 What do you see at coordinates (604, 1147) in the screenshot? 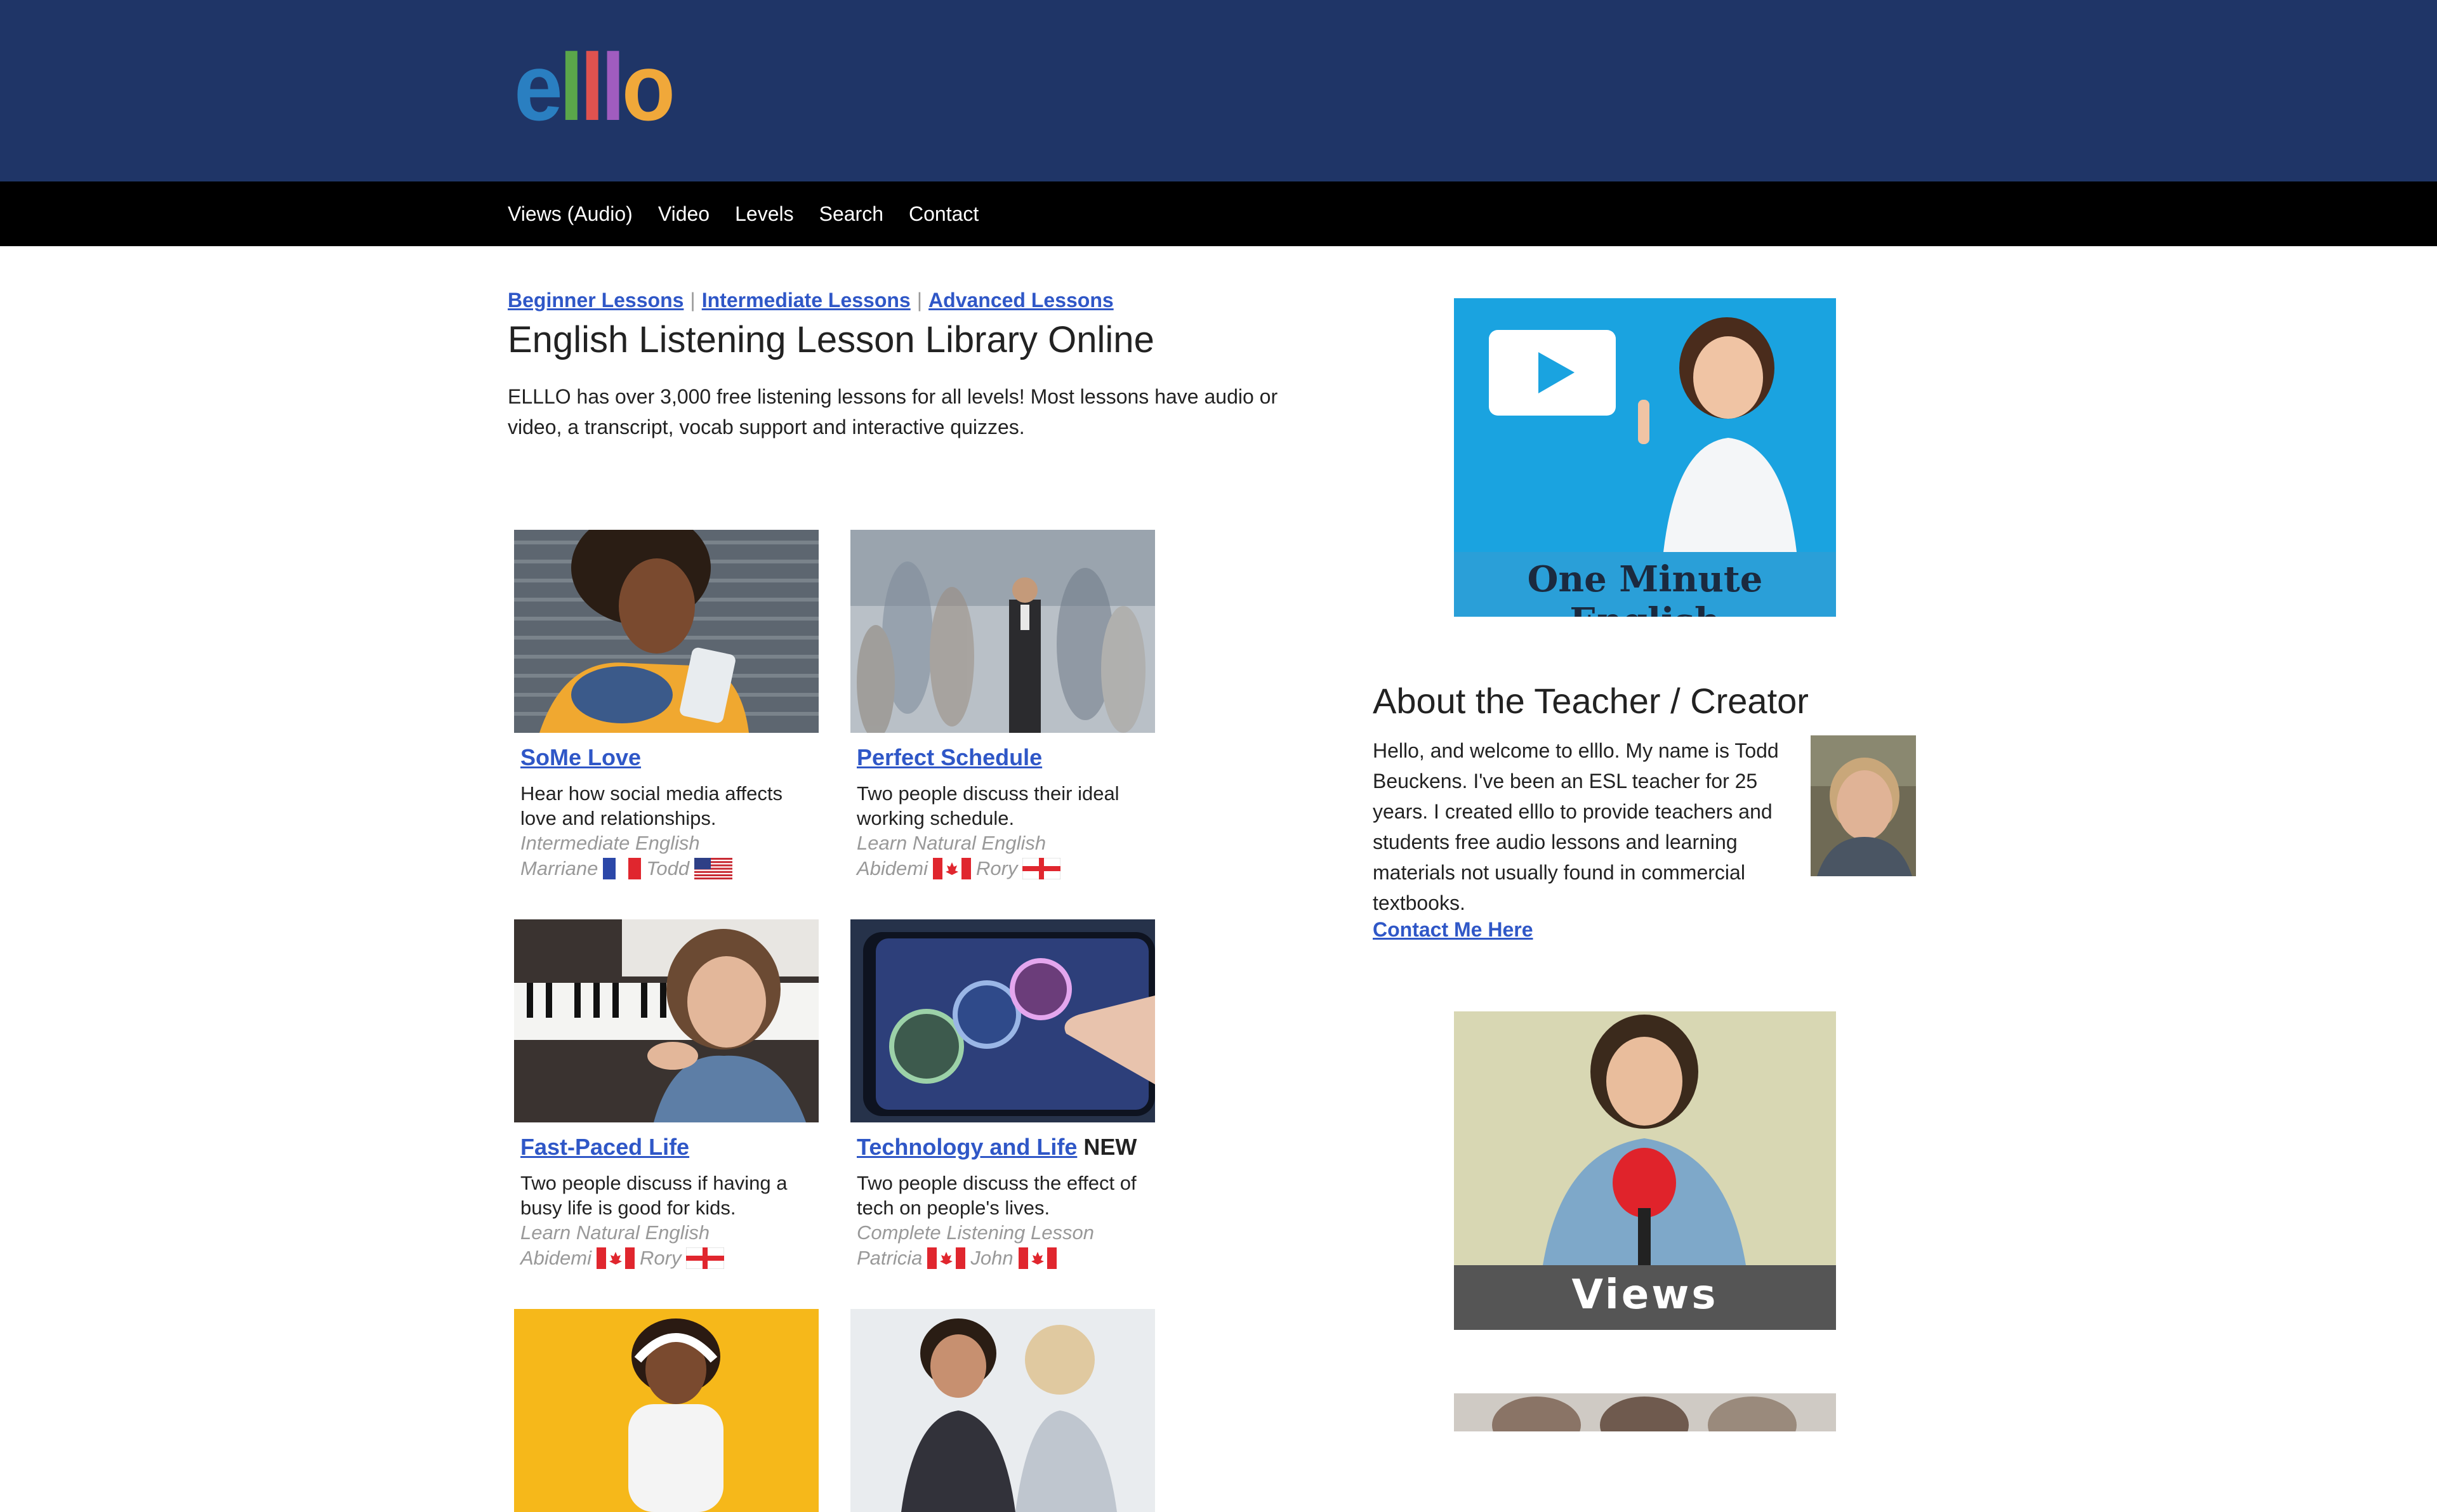
I see `lesson-title-link: Fast-Paced Life` at bounding box center [604, 1147].